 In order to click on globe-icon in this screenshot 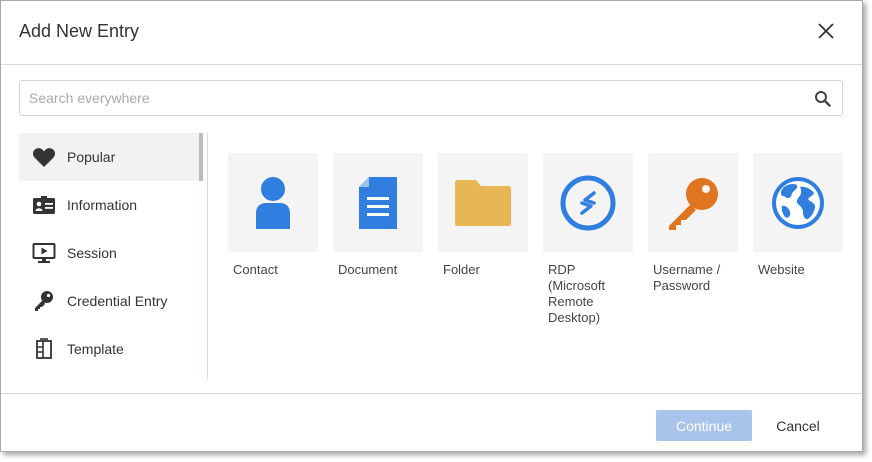, I will do `click(798, 202)`.